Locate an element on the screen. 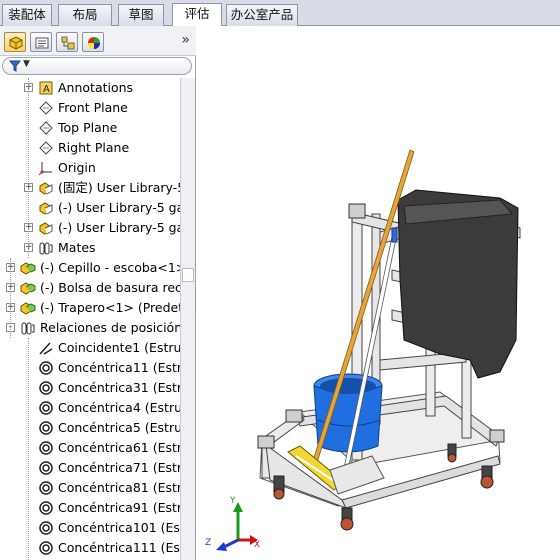 This screenshot has height=560, width=560. tree-node: Concéntrica81 (Estru is located at coordinates (90, 488).